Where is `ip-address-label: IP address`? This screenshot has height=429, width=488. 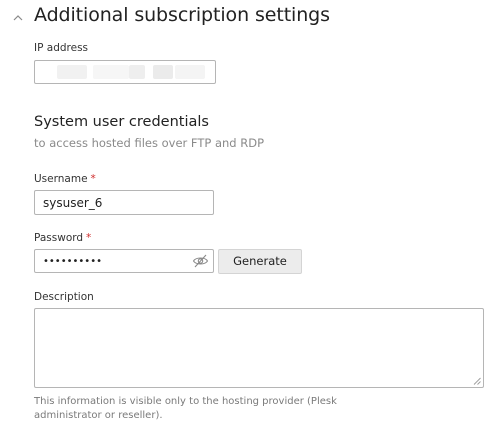
ip-address-label: IP address is located at coordinates (61, 48).